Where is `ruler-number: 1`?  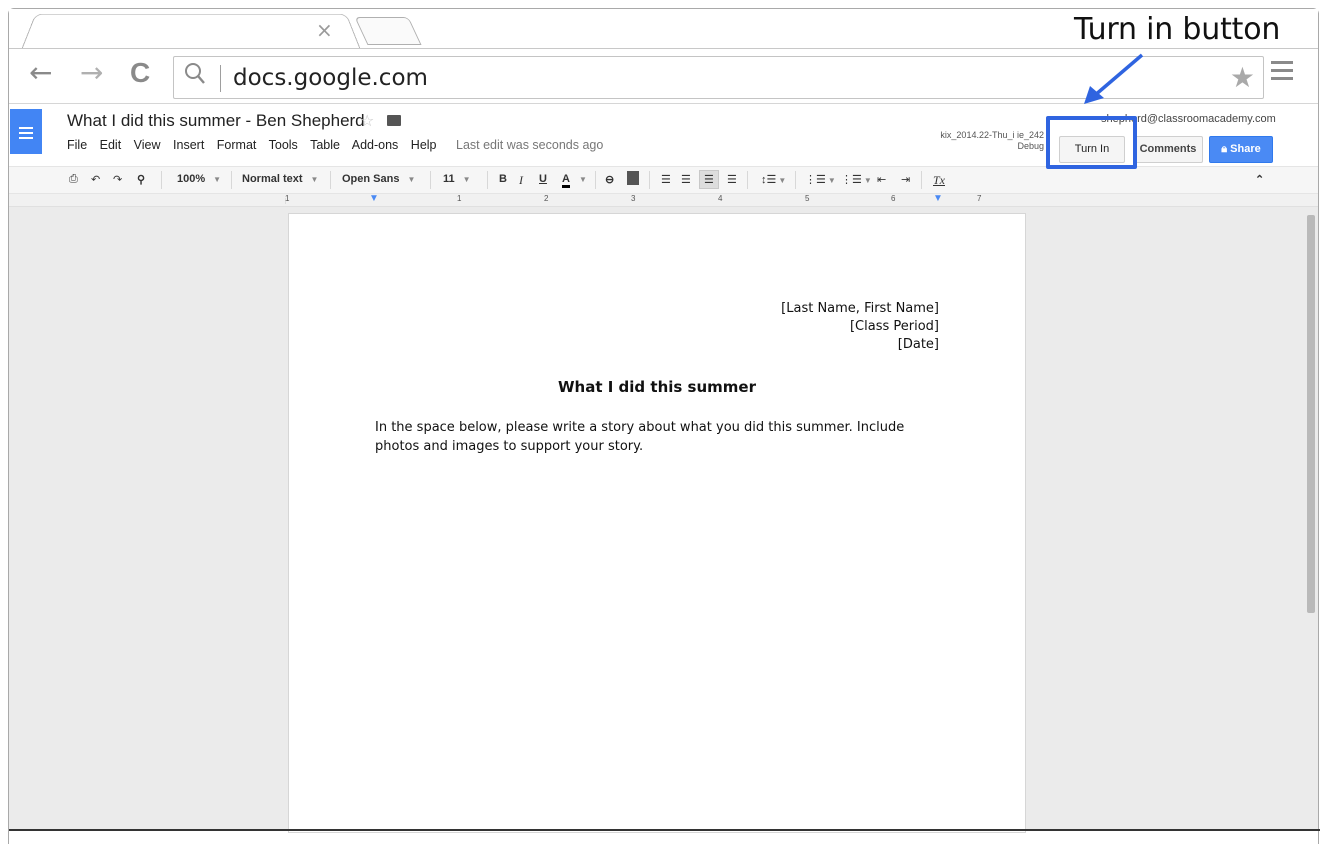 ruler-number: 1 is located at coordinates (459, 198).